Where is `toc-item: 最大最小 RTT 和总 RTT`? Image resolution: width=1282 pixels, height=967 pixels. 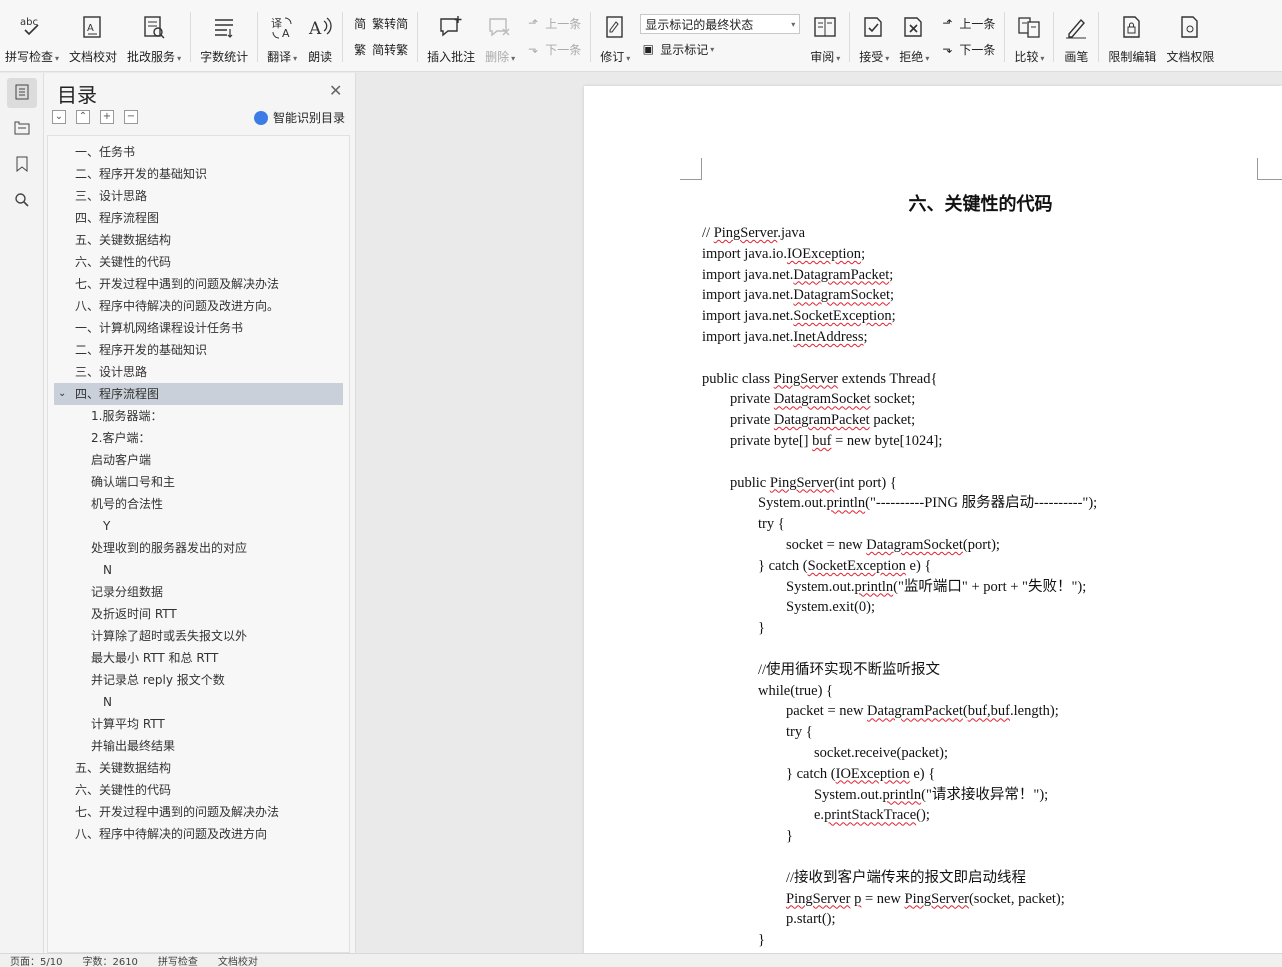
toc-item: 最大最小 RTT 和总 RTT is located at coordinates (198, 658).